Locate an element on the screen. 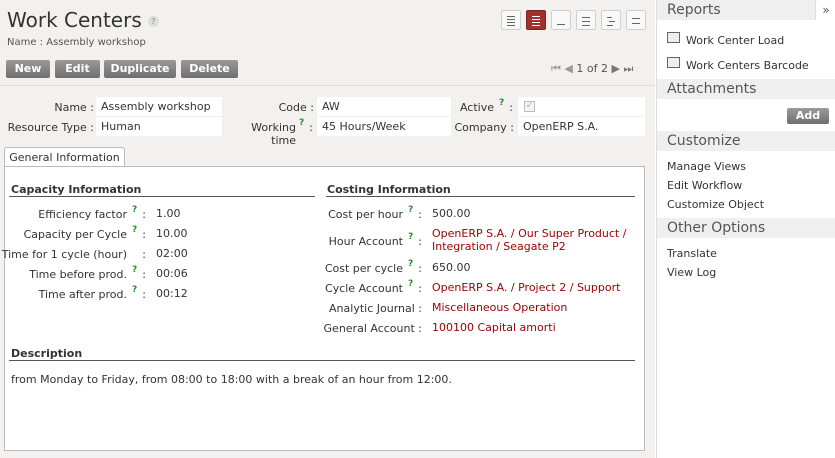  first-record-icon: ⏮ is located at coordinates (556, 68).